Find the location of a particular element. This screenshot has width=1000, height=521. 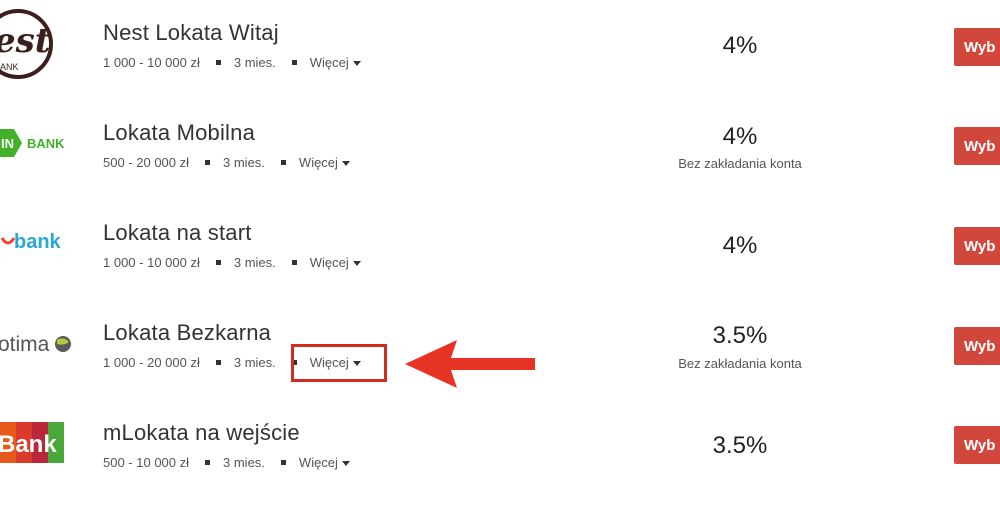

offer-meta: 500 - 20 000 zł 3 mies. Więcej is located at coordinates (226, 162).